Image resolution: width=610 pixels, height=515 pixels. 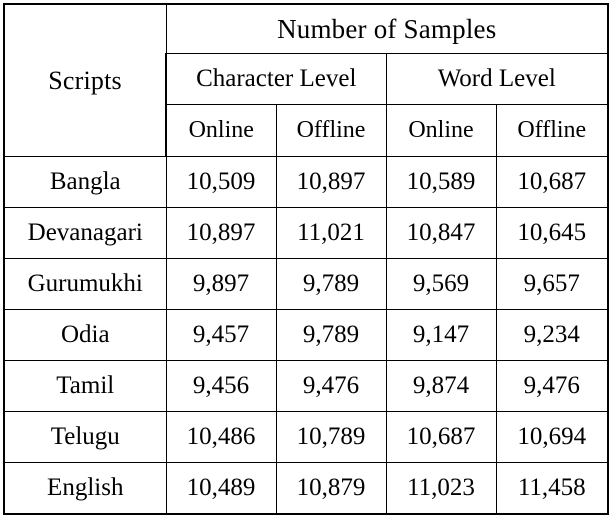 What do you see at coordinates (331, 386) in the screenshot?
I see `cell-char-offline: 9,476` at bounding box center [331, 386].